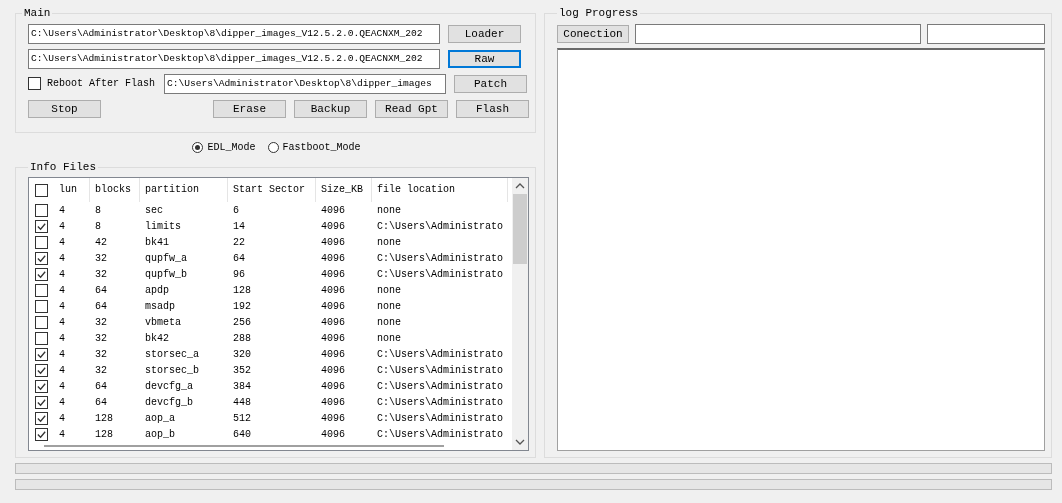 The image size is (1062, 503). I want to click on table-cell-text: aop_b, so click(160, 434).